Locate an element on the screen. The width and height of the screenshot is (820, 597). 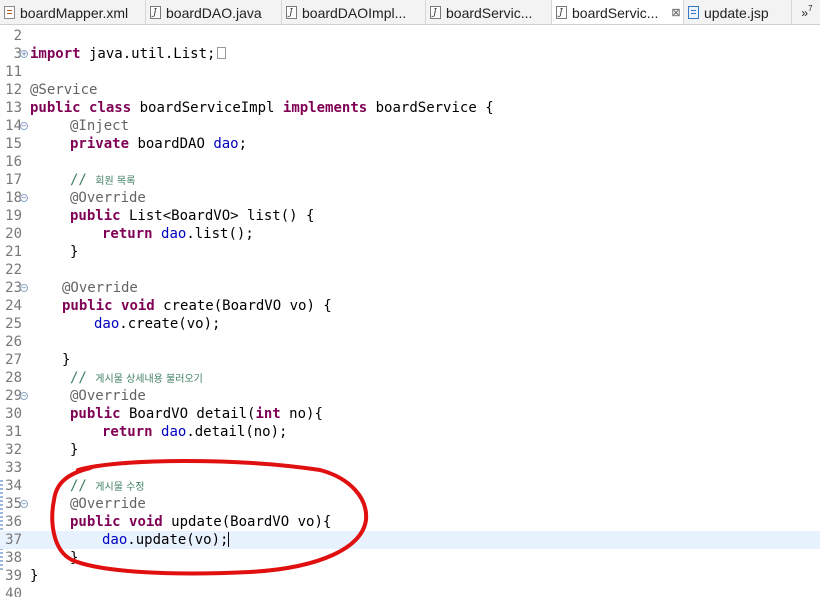
annotation: @Override is located at coordinates (108, 504).